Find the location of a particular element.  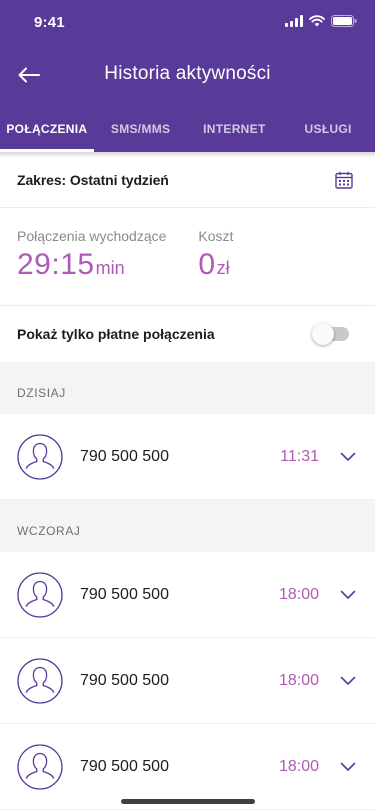

status-time: 9:41 is located at coordinates (49, 22).